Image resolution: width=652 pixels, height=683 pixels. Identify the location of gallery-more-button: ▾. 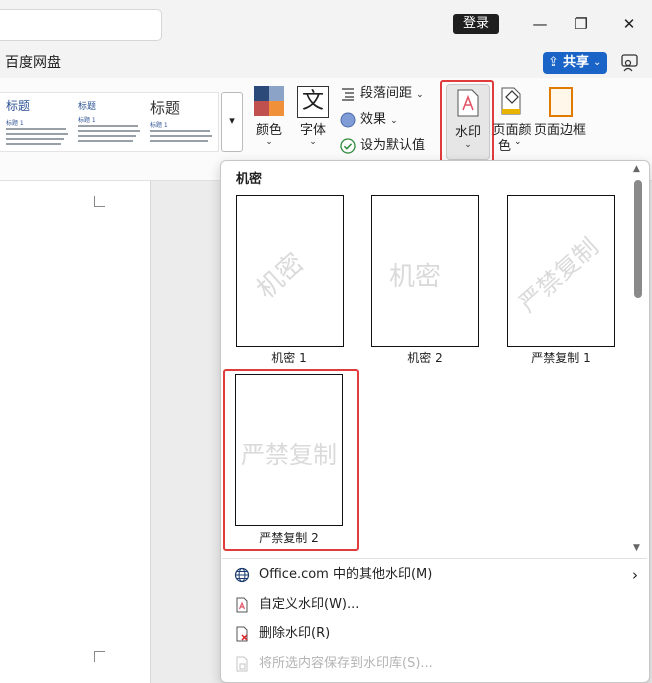
(232, 122).